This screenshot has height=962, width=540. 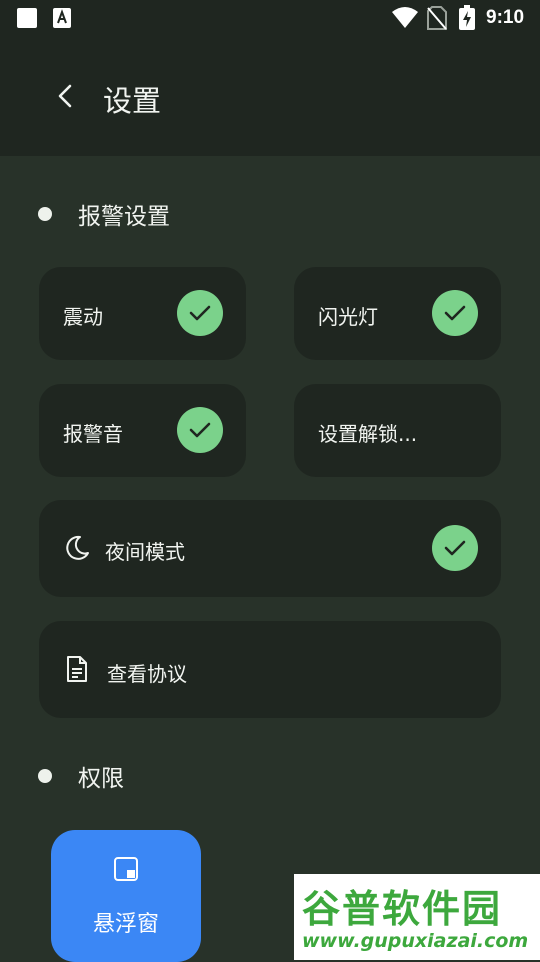 I want to click on notification-square-icon, so click(x=27, y=18).